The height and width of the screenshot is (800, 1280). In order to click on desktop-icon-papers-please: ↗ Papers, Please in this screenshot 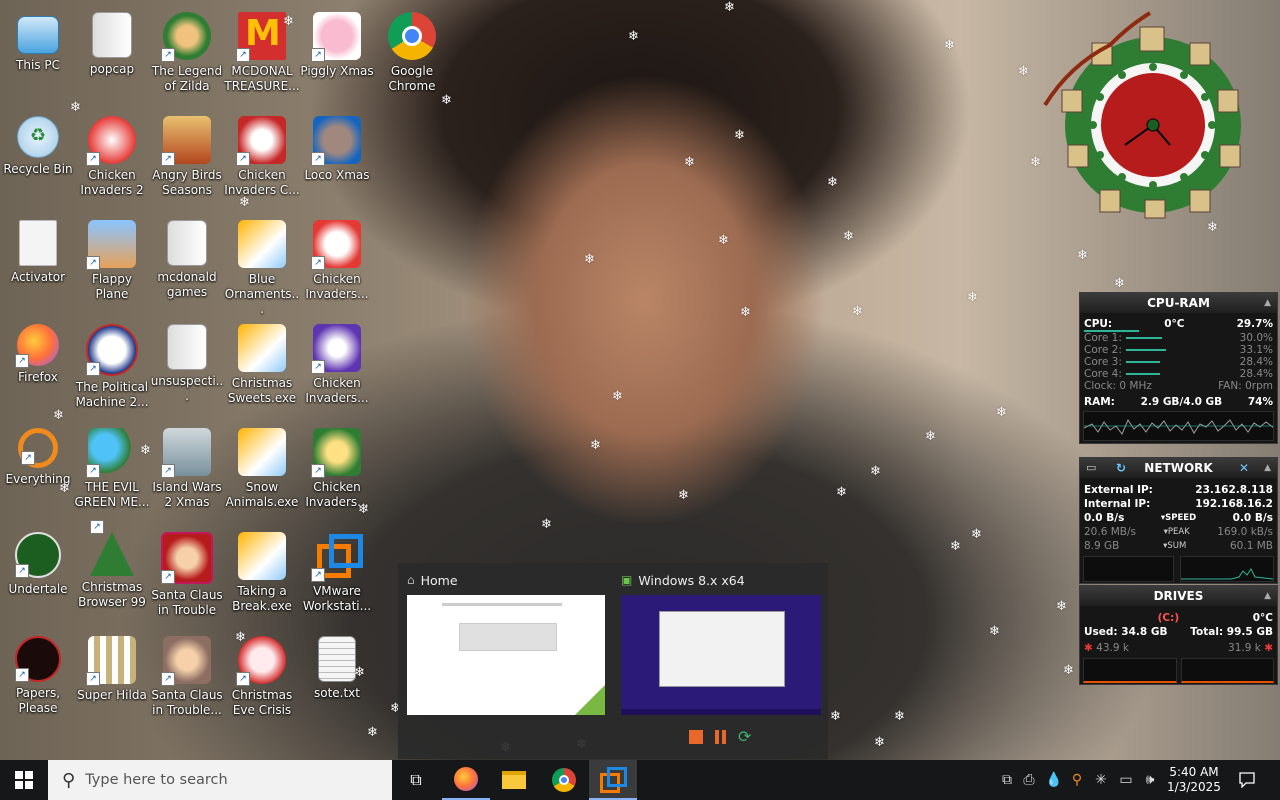, I will do `click(38, 680)`.